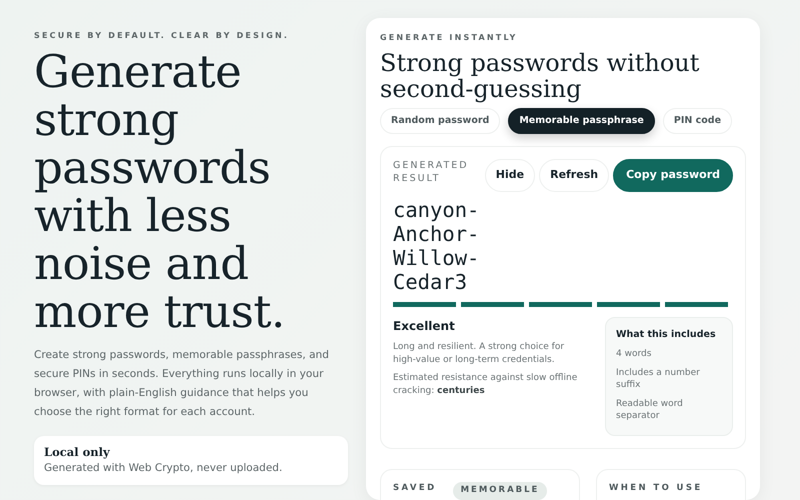 This screenshot has height=500, width=800. I want to click on strength-summary: Long and resilient. A strong choice for high-value or long-term credentials., so click(479, 353).